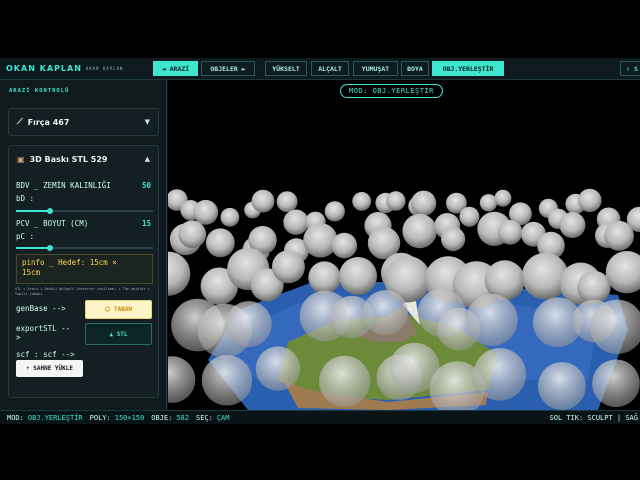 This screenshot has width=640, height=480. What do you see at coordinates (25, 236) in the screenshot?
I see `size-sub: pC :` at bounding box center [25, 236].